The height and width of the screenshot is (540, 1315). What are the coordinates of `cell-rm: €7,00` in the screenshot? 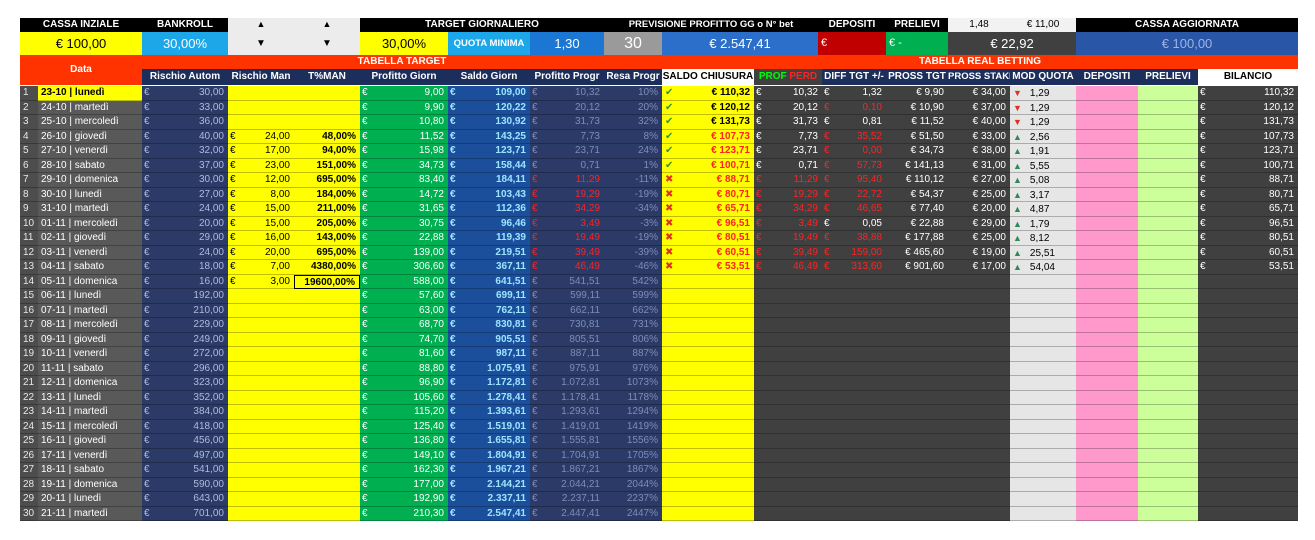 It's located at (261, 267).